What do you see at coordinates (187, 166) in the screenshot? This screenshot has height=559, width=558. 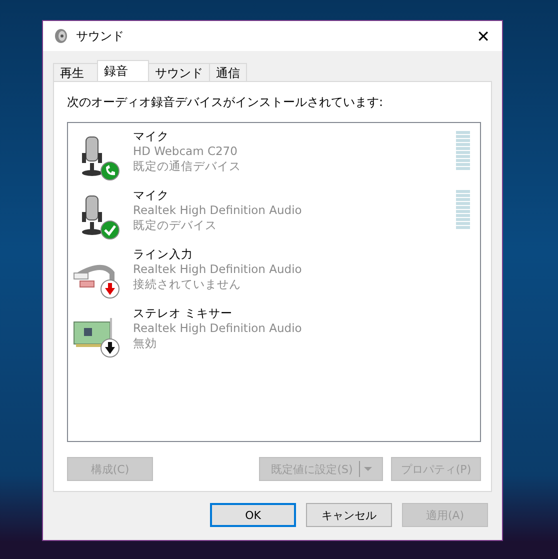 I see `device-status: 既定の通信デバイス` at bounding box center [187, 166].